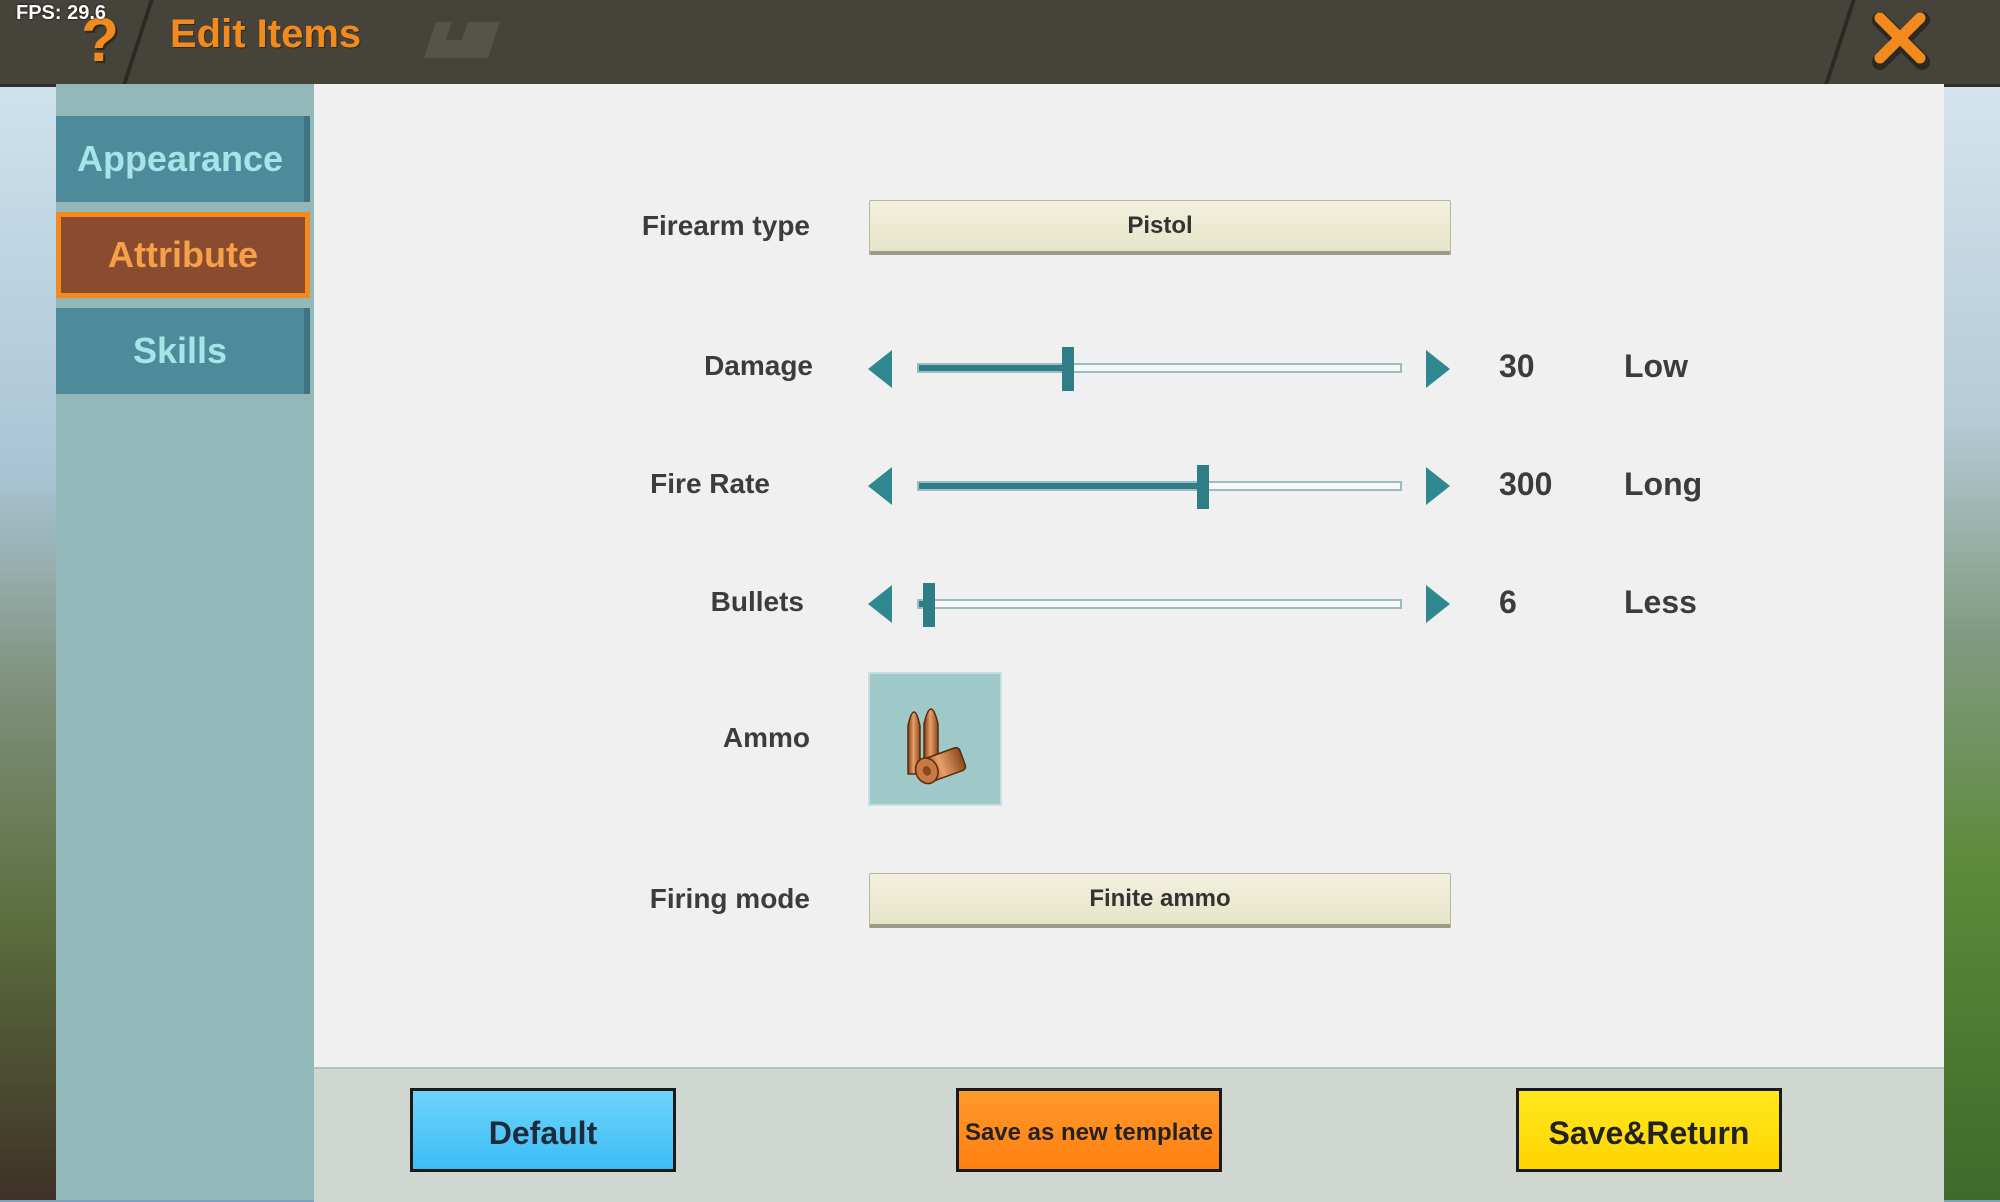 The width and height of the screenshot is (2000, 1202). What do you see at coordinates (725, 225) in the screenshot?
I see `firearm-type-label: Firearm type` at bounding box center [725, 225].